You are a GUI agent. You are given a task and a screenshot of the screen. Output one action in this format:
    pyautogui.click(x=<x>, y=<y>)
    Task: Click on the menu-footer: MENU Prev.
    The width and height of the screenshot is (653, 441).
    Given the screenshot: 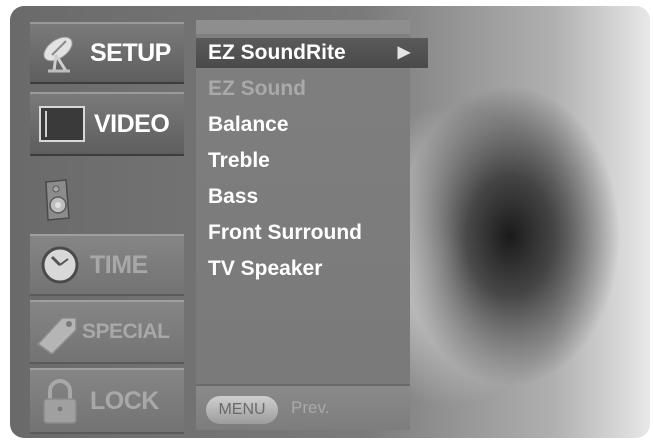 What is the action you would take?
    pyautogui.click(x=303, y=407)
    